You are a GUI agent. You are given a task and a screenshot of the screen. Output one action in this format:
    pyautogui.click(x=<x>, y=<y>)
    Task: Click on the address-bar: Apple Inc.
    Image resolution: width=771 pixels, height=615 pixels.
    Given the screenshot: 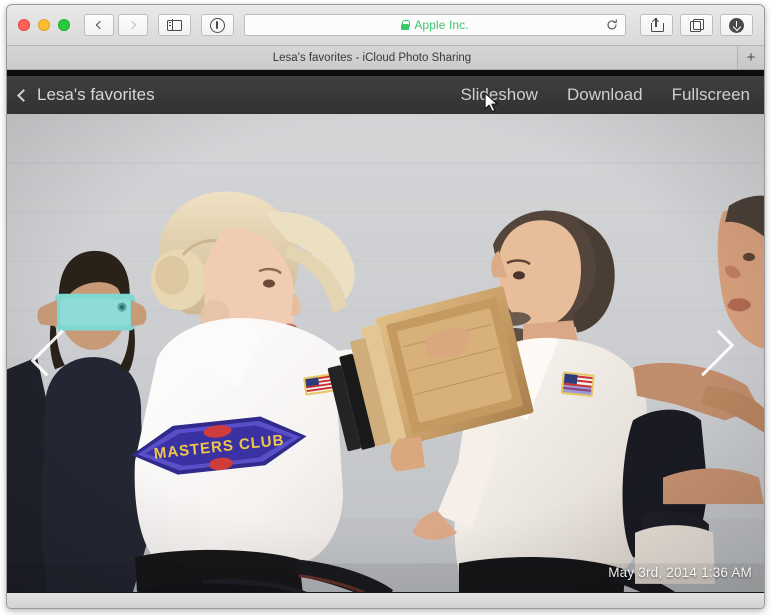 What is the action you would take?
    pyautogui.click(x=435, y=25)
    